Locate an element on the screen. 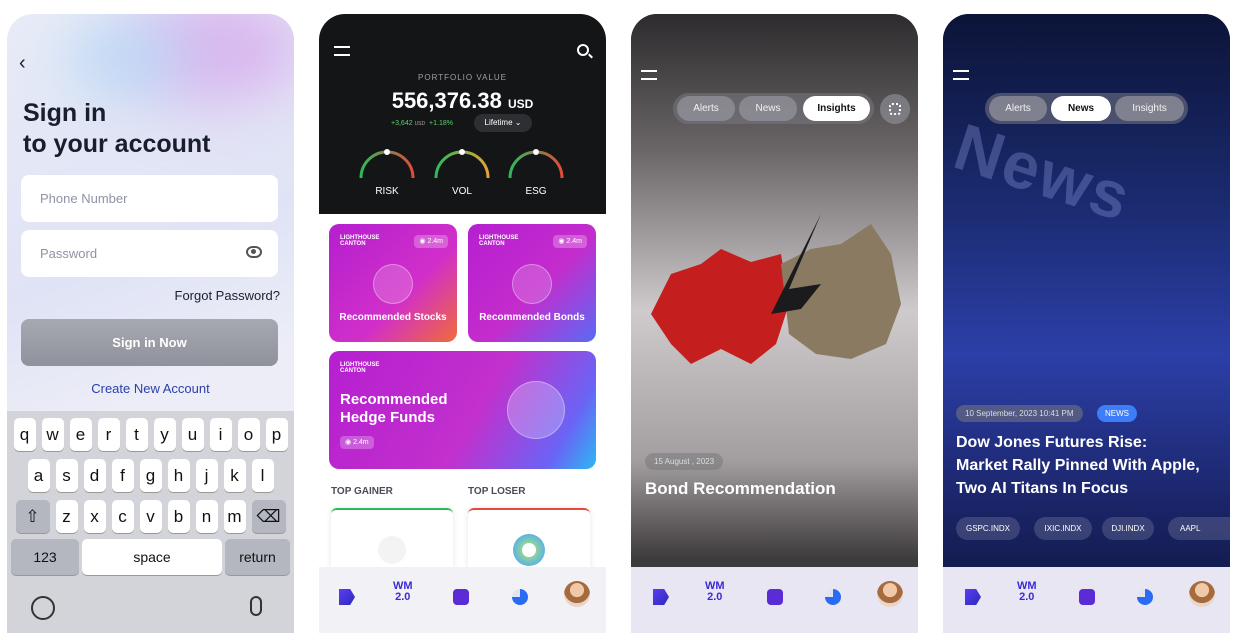  key-q: q is located at coordinates (24, 434).